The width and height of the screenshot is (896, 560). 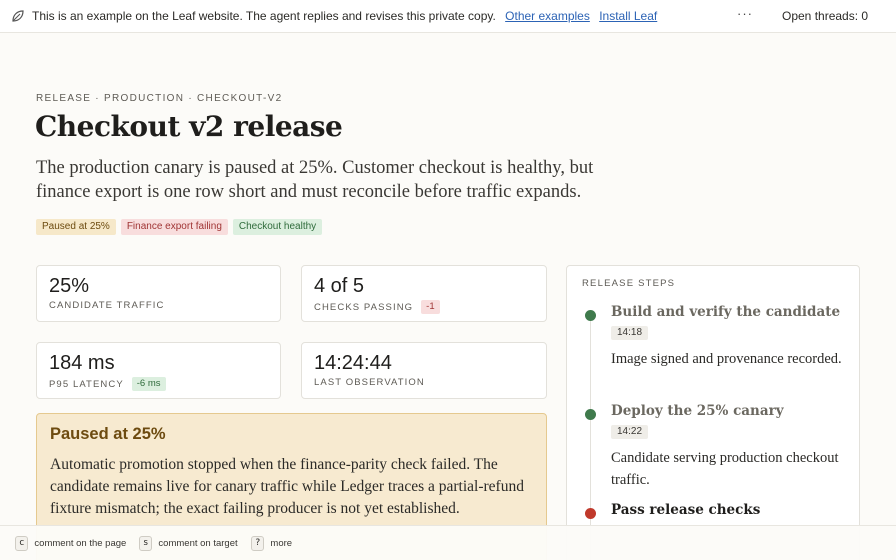 What do you see at coordinates (159, 98) in the screenshot?
I see `breadcrumb: RELEASE · PRODUCTION · CHECKOUT-V2` at bounding box center [159, 98].